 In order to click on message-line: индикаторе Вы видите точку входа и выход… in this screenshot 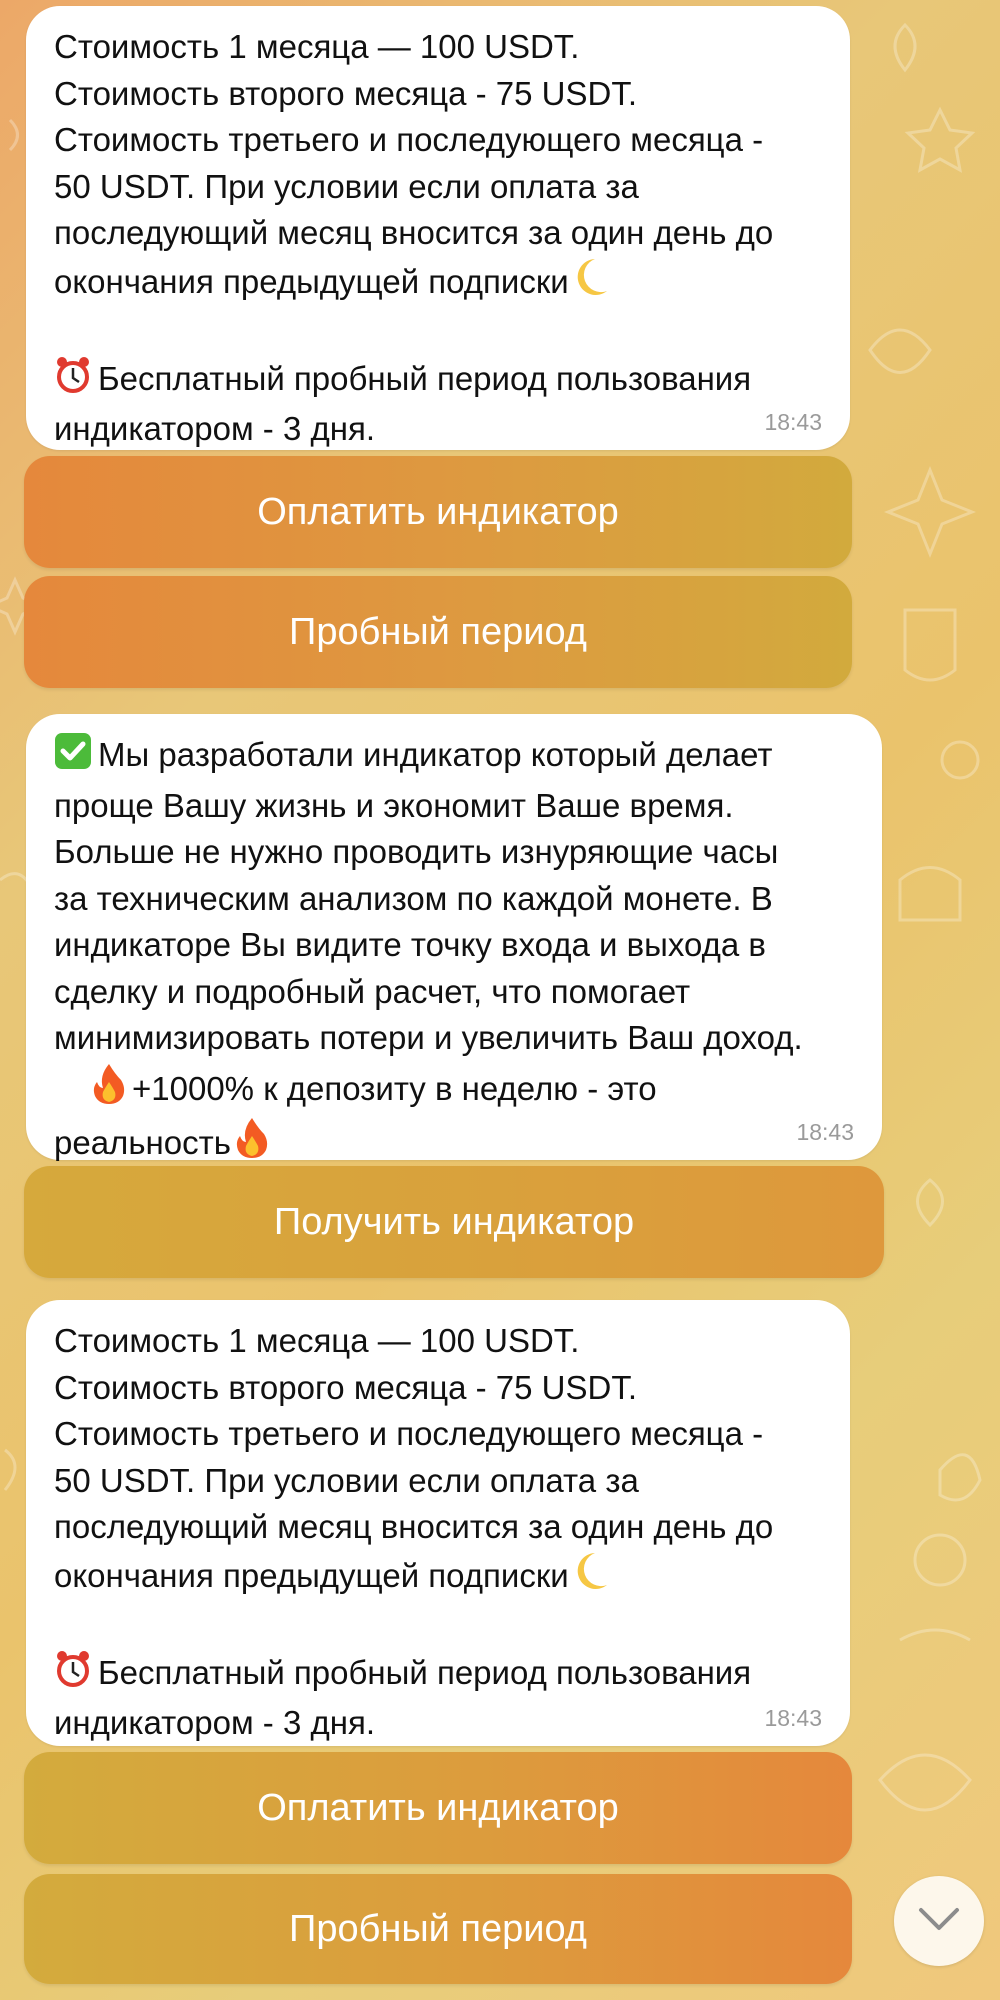, I will do `click(410, 944)`.